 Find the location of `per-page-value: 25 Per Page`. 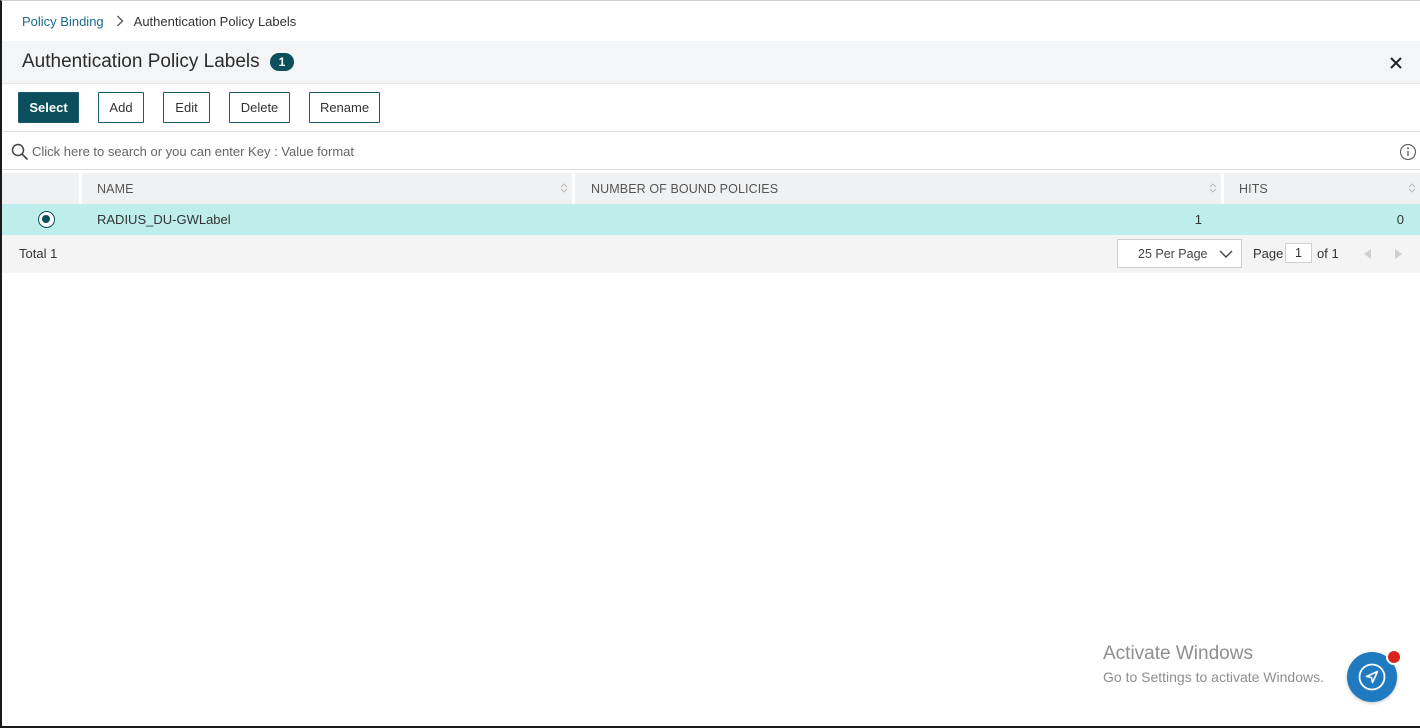

per-page-value: 25 Per Page is located at coordinates (1173, 253).